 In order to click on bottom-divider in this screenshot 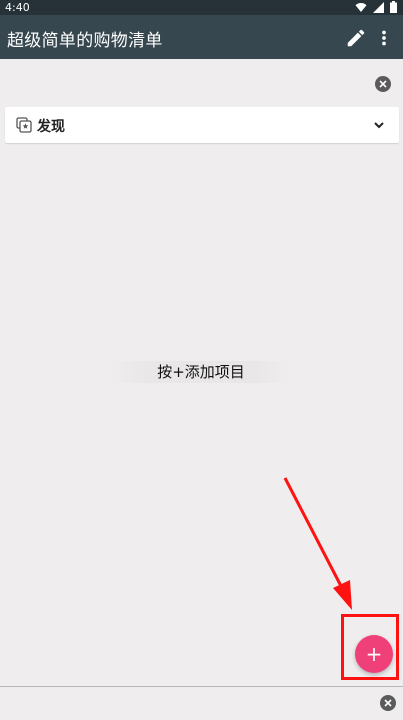, I will do `click(201, 686)`.